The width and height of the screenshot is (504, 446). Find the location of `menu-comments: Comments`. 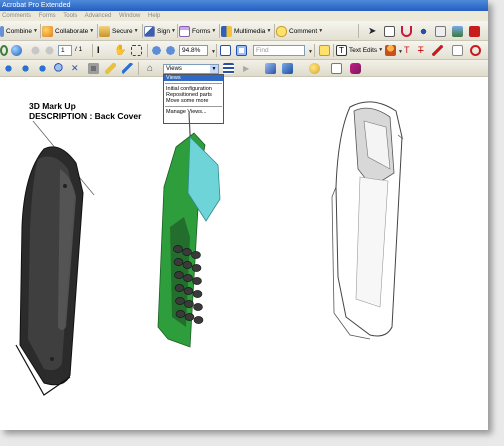

menu-comments: Comments is located at coordinates (16, 16).